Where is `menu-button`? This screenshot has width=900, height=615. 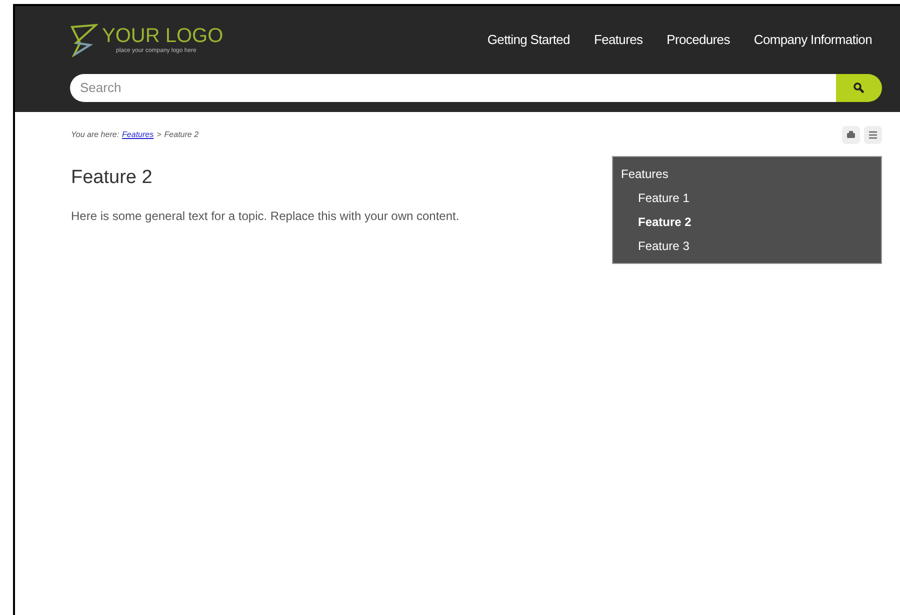 menu-button is located at coordinates (873, 135).